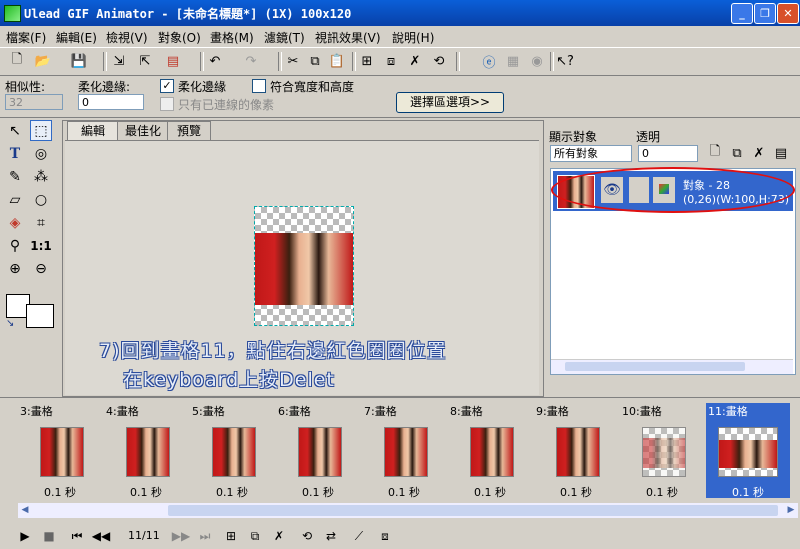 This screenshot has width=800, height=549. Describe the element at coordinates (279, 536) in the screenshot. I see `delete-frame-icon: ✗` at that location.